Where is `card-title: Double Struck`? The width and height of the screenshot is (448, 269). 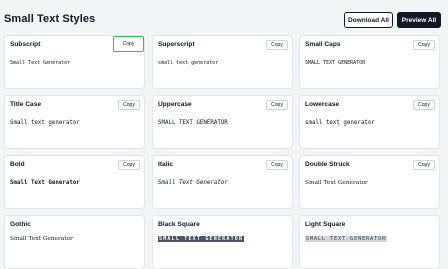
card-title: Double Struck is located at coordinates (327, 164).